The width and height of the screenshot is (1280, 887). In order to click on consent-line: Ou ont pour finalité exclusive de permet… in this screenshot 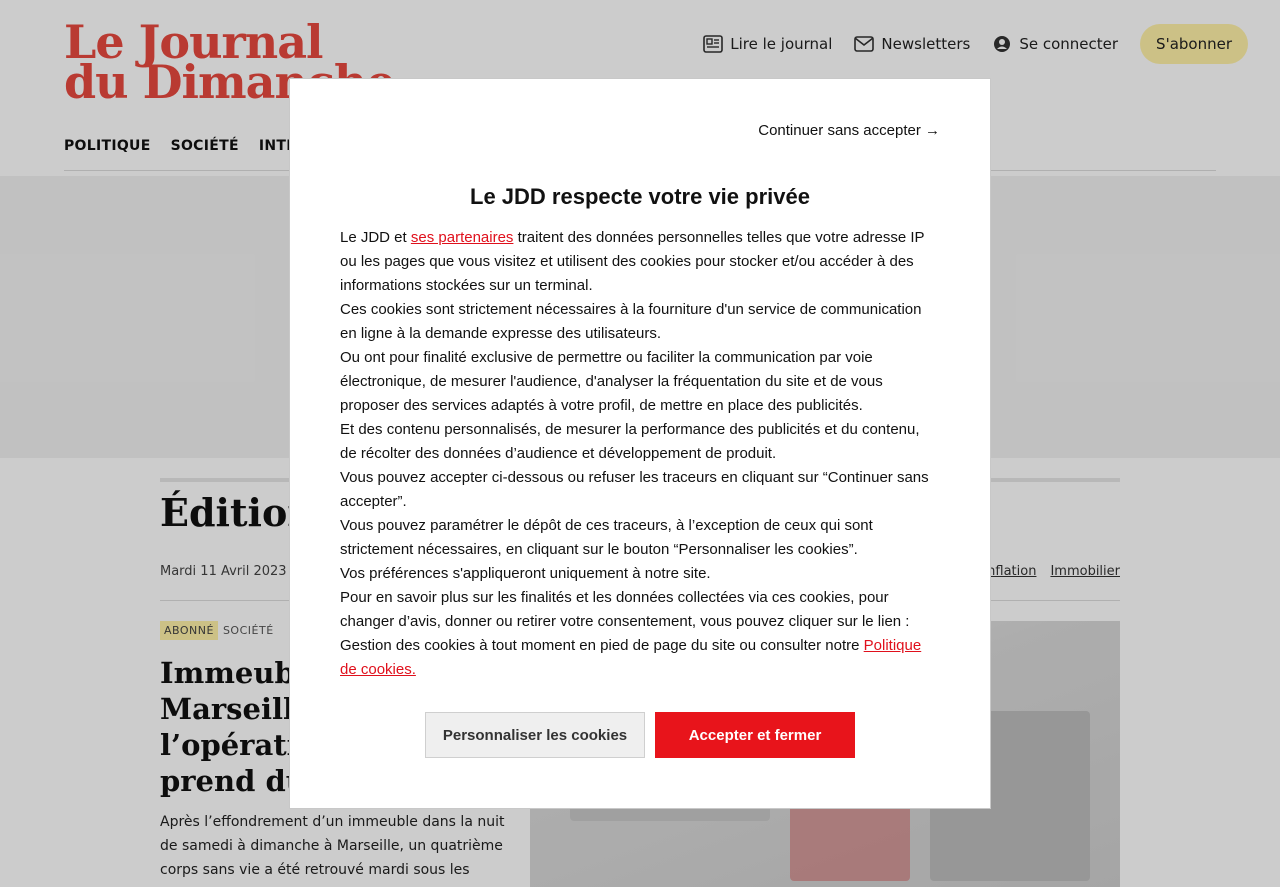, I will do `click(606, 357)`.